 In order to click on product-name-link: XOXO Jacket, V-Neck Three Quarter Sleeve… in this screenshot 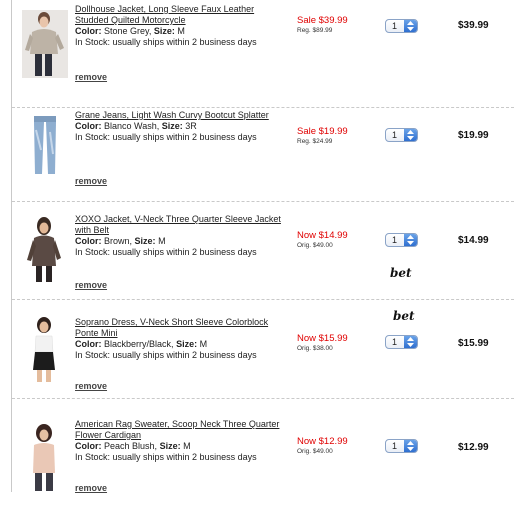, I will do `click(180, 225)`.